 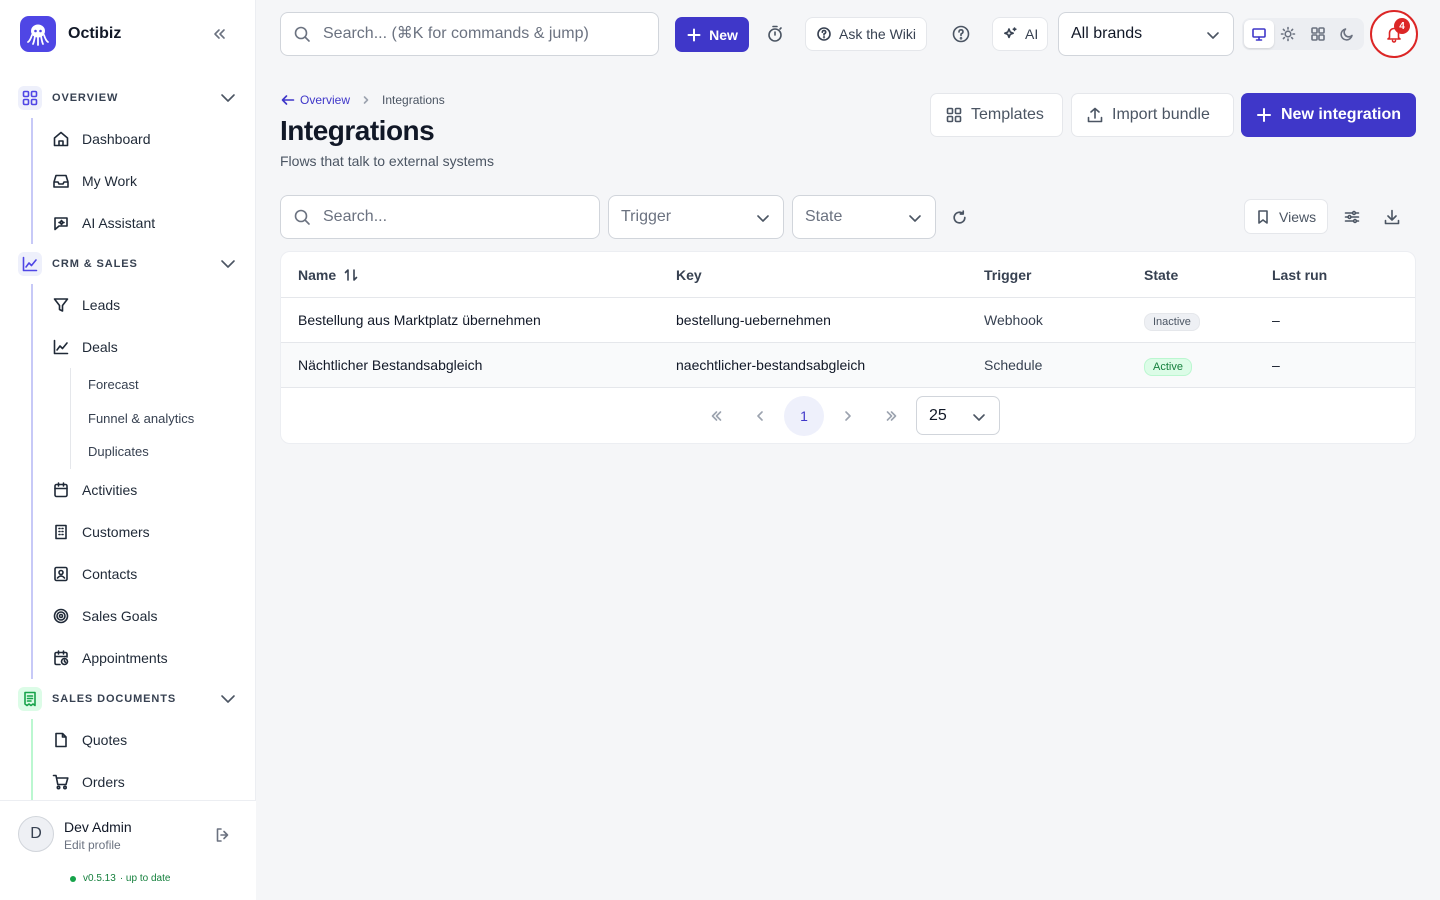 What do you see at coordinates (775, 34) in the screenshot?
I see `timer-icon` at bounding box center [775, 34].